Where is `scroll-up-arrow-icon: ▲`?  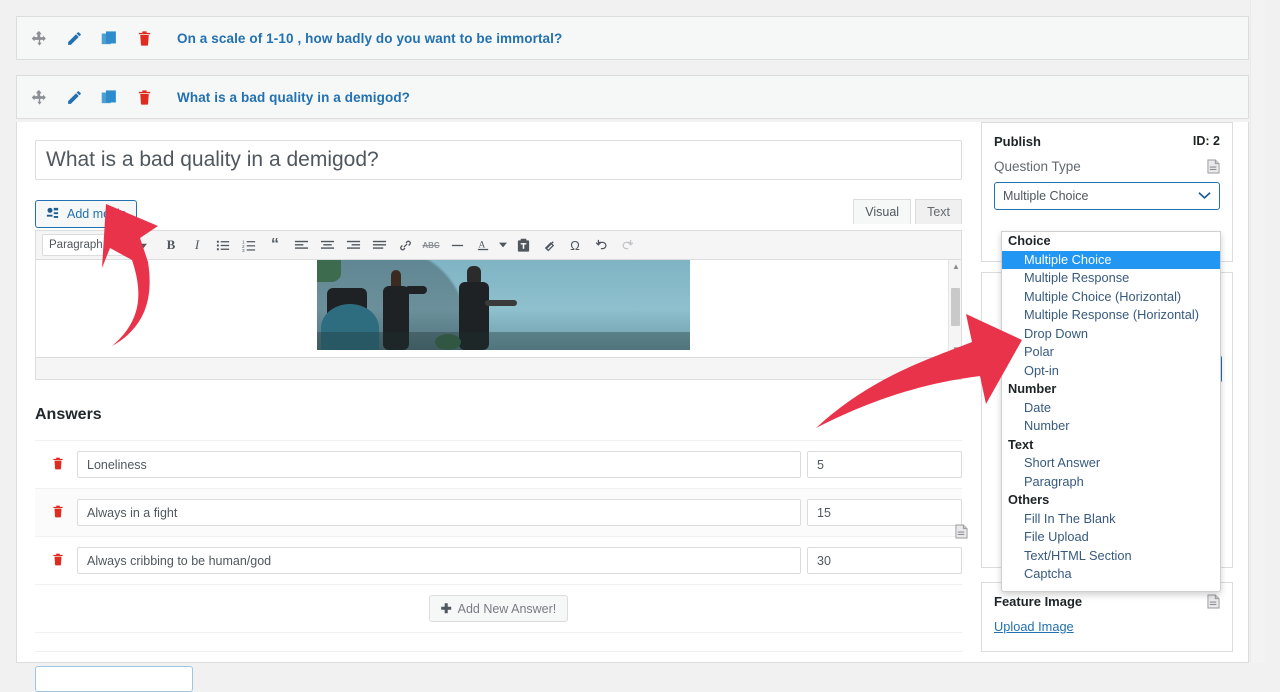
scroll-up-arrow-icon: ▲ is located at coordinates (956, 267).